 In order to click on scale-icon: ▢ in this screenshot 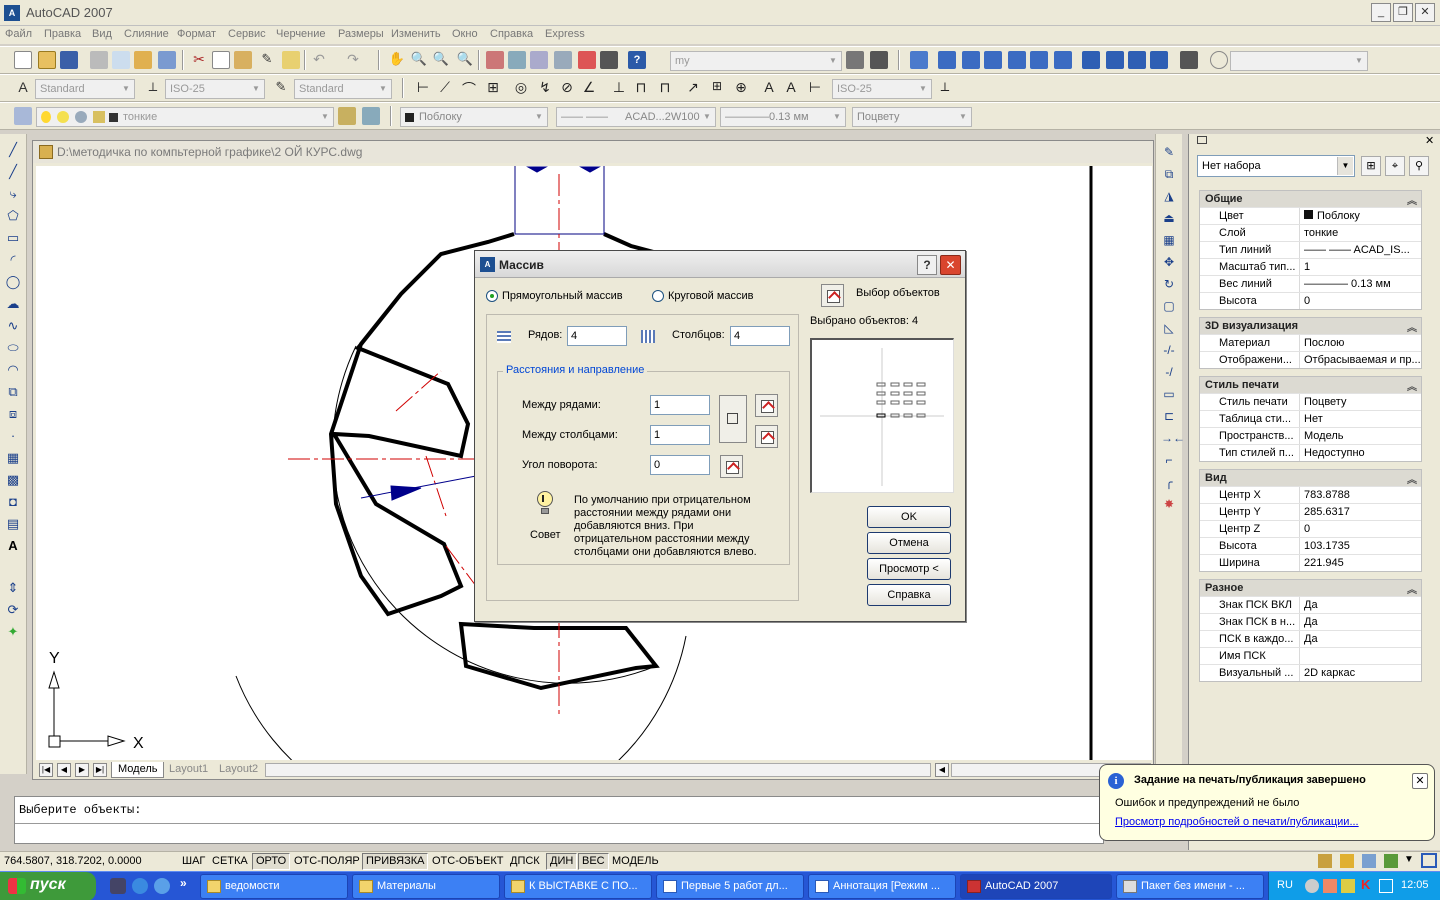, I will do `click(1169, 306)`.